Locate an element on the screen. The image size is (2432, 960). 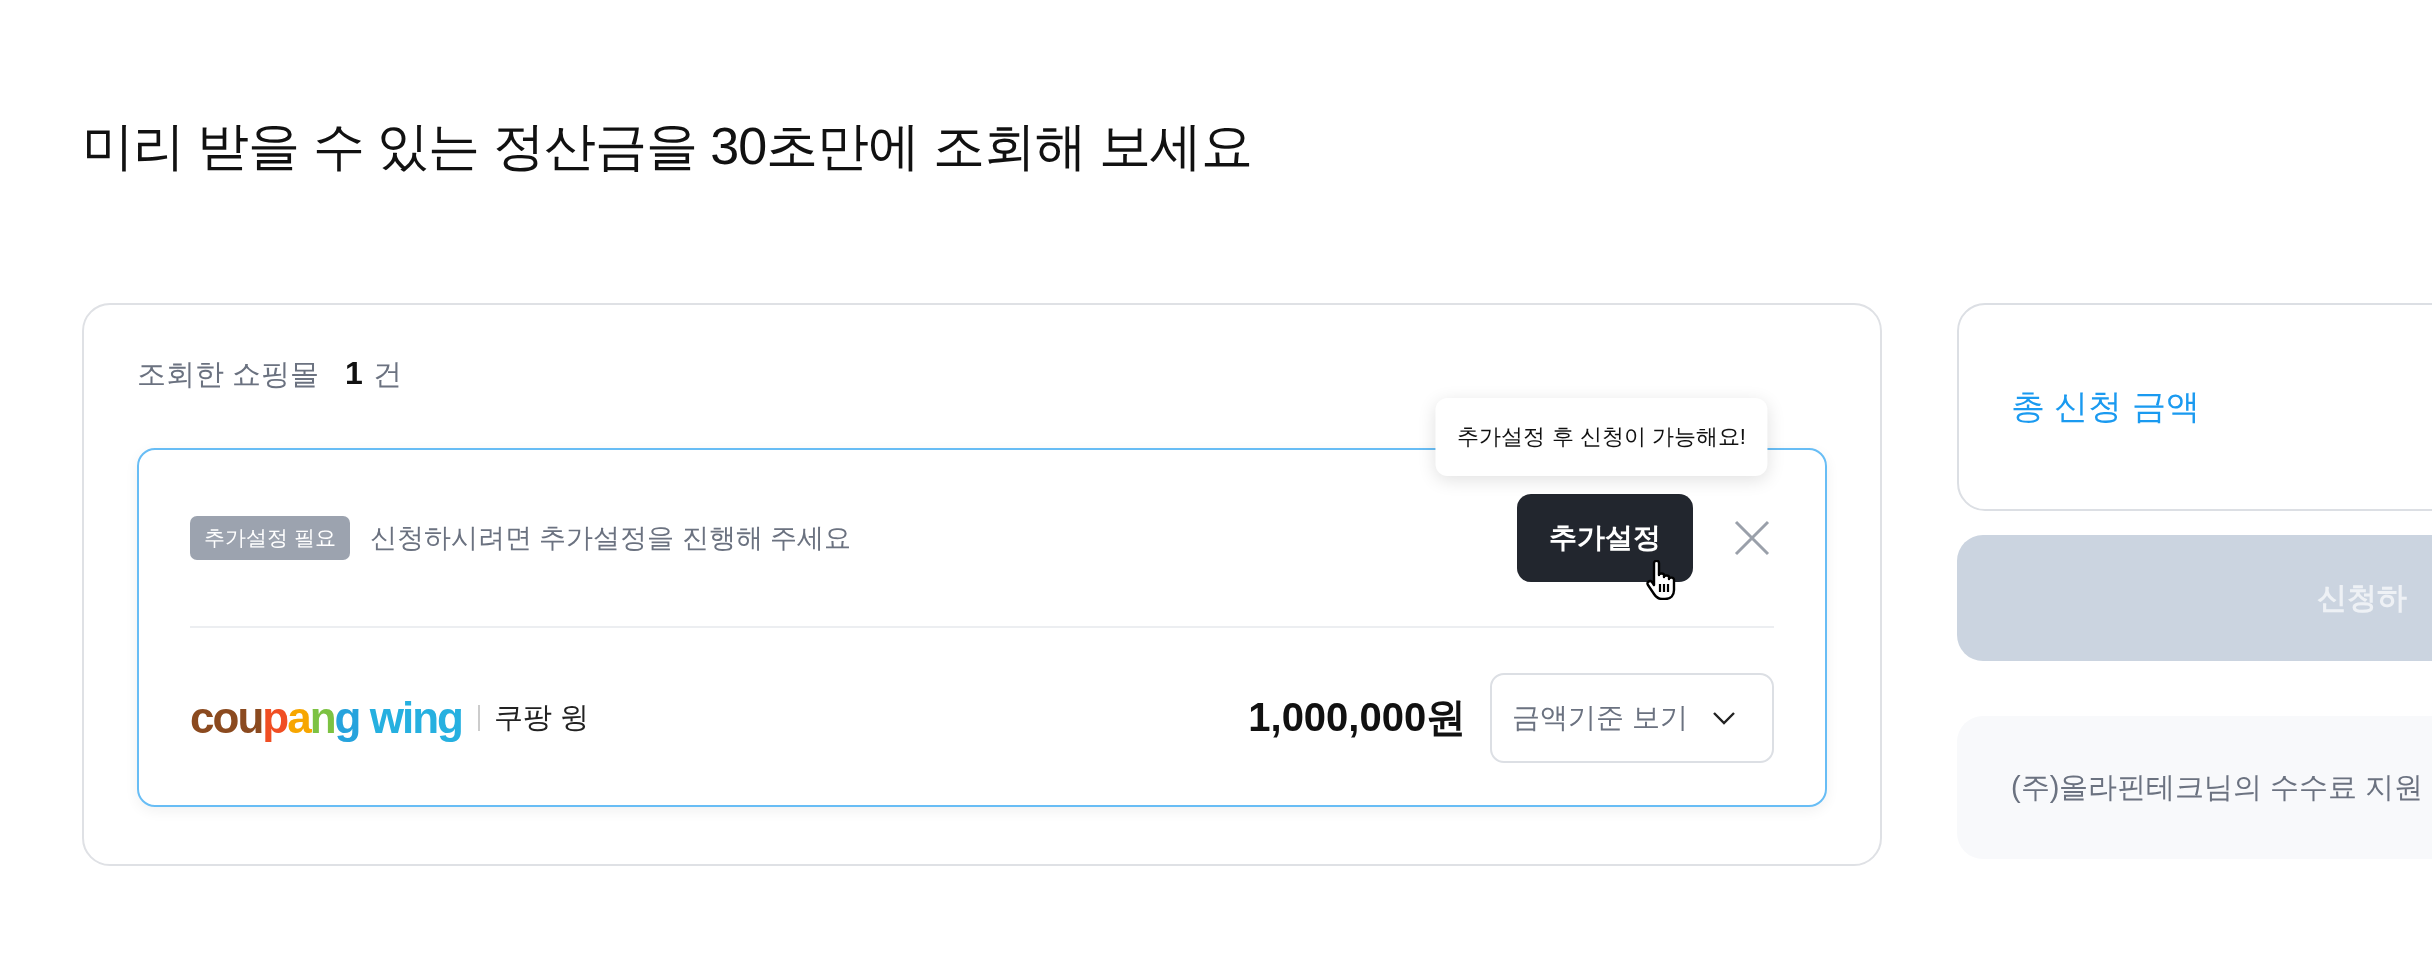
status-badge: 추가설정 필요 is located at coordinates (270, 538).